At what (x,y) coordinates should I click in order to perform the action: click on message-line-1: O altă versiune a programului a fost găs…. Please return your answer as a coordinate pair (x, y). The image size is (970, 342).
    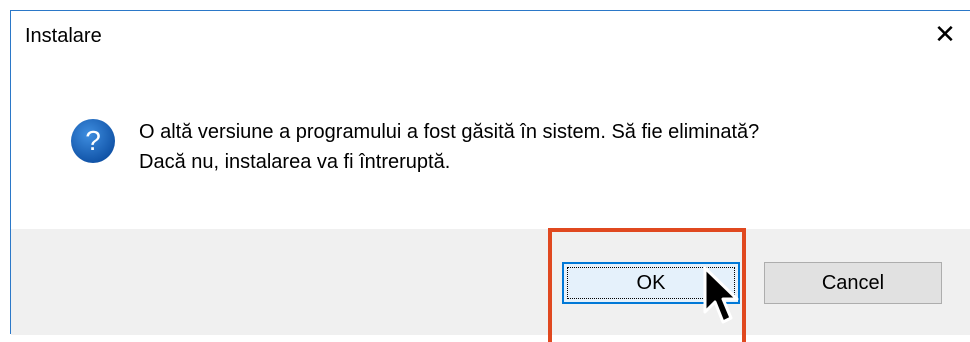
    Looking at the image, I should click on (449, 132).